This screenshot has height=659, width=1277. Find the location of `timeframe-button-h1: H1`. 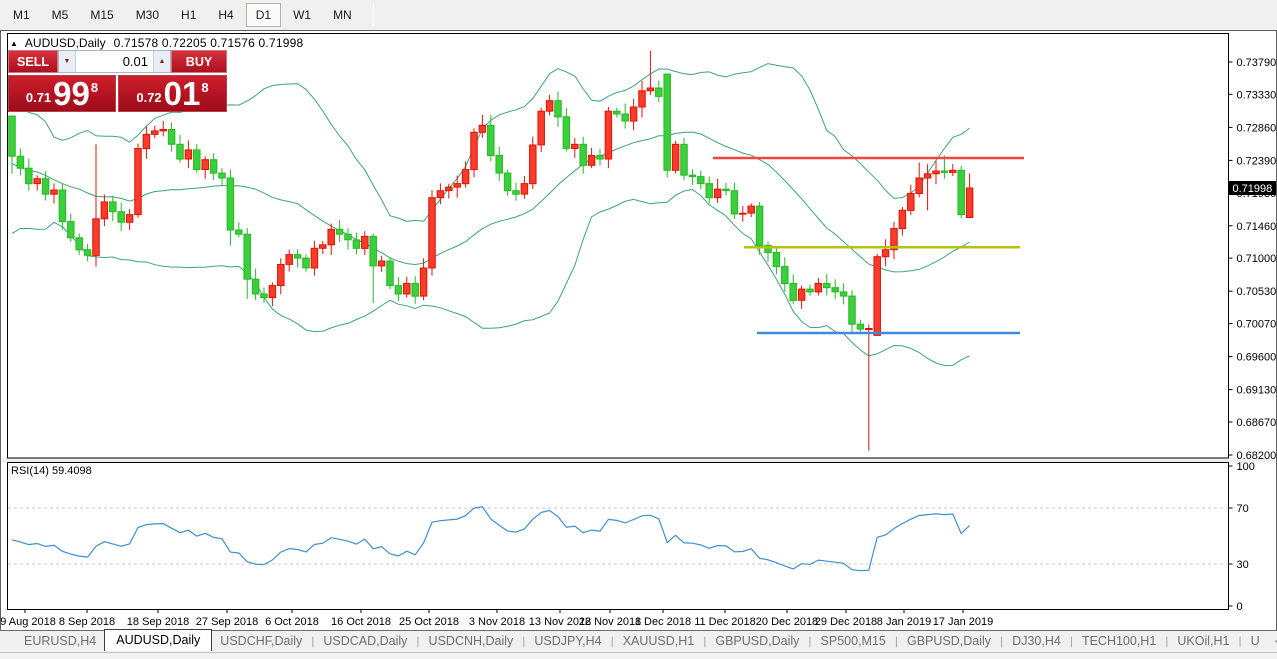

timeframe-button-h1: H1 is located at coordinates (188, 15).